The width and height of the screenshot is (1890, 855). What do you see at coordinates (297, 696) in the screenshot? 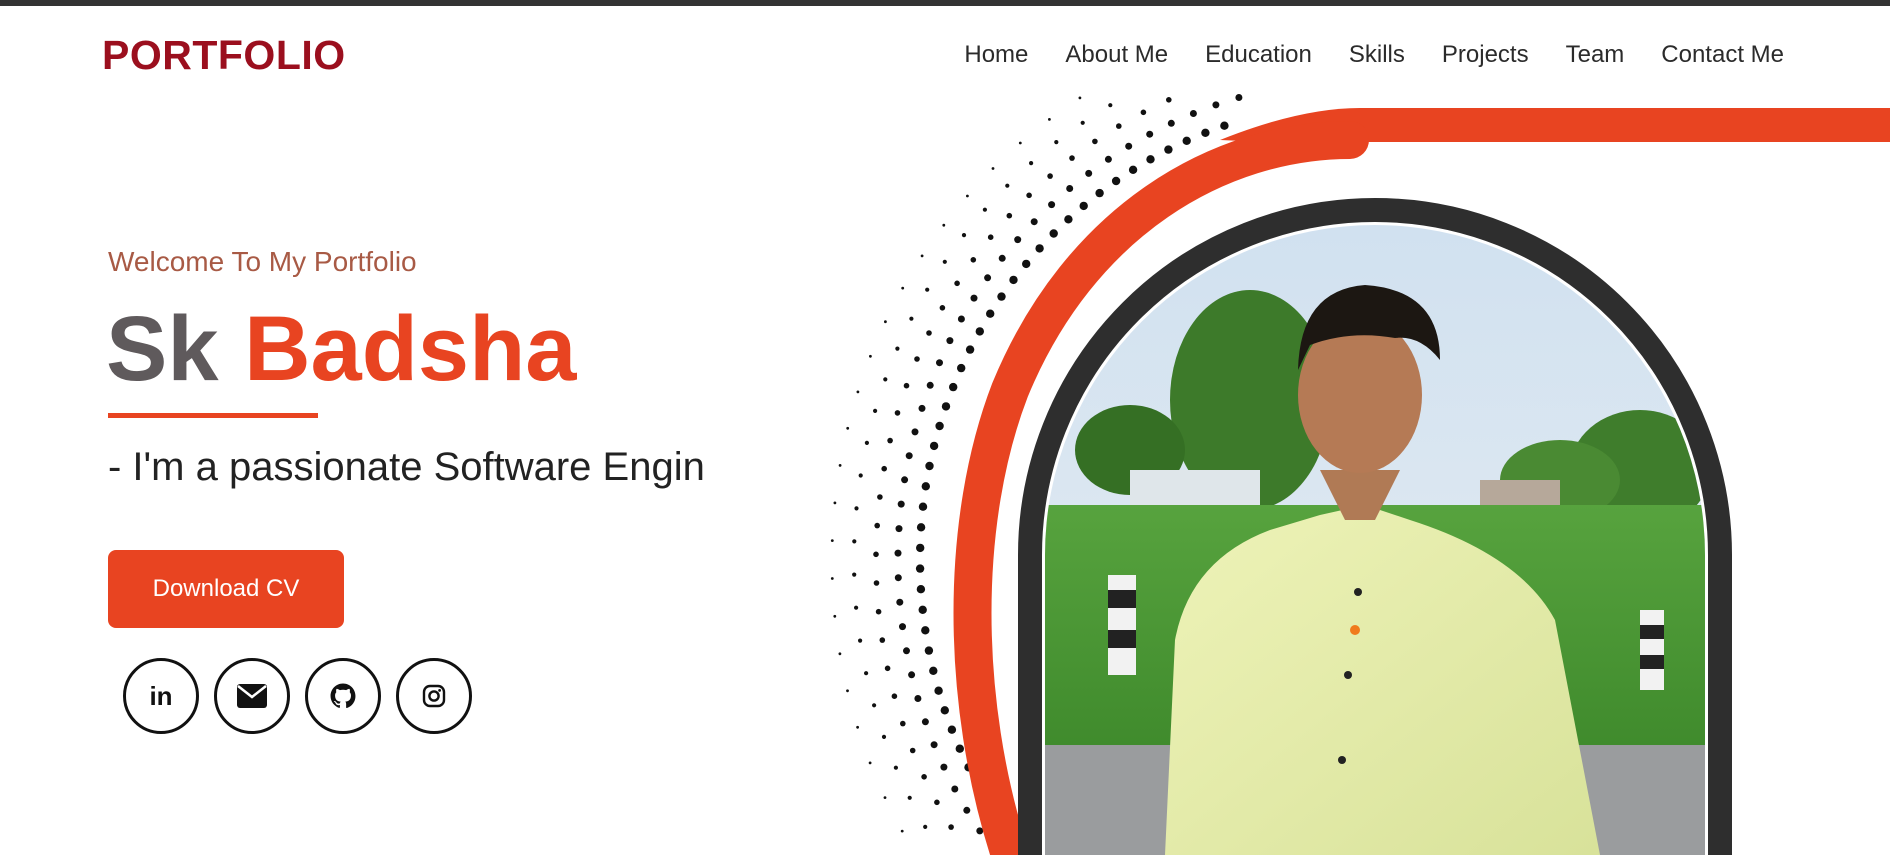
I see `social-links: in` at bounding box center [297, 696].